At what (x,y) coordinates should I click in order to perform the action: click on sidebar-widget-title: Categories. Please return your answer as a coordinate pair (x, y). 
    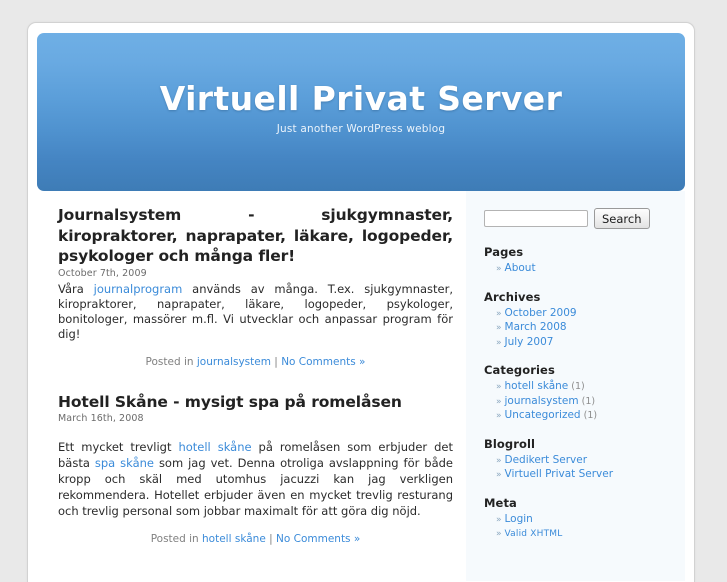
    Looking at the image, I should click on (519, 370).